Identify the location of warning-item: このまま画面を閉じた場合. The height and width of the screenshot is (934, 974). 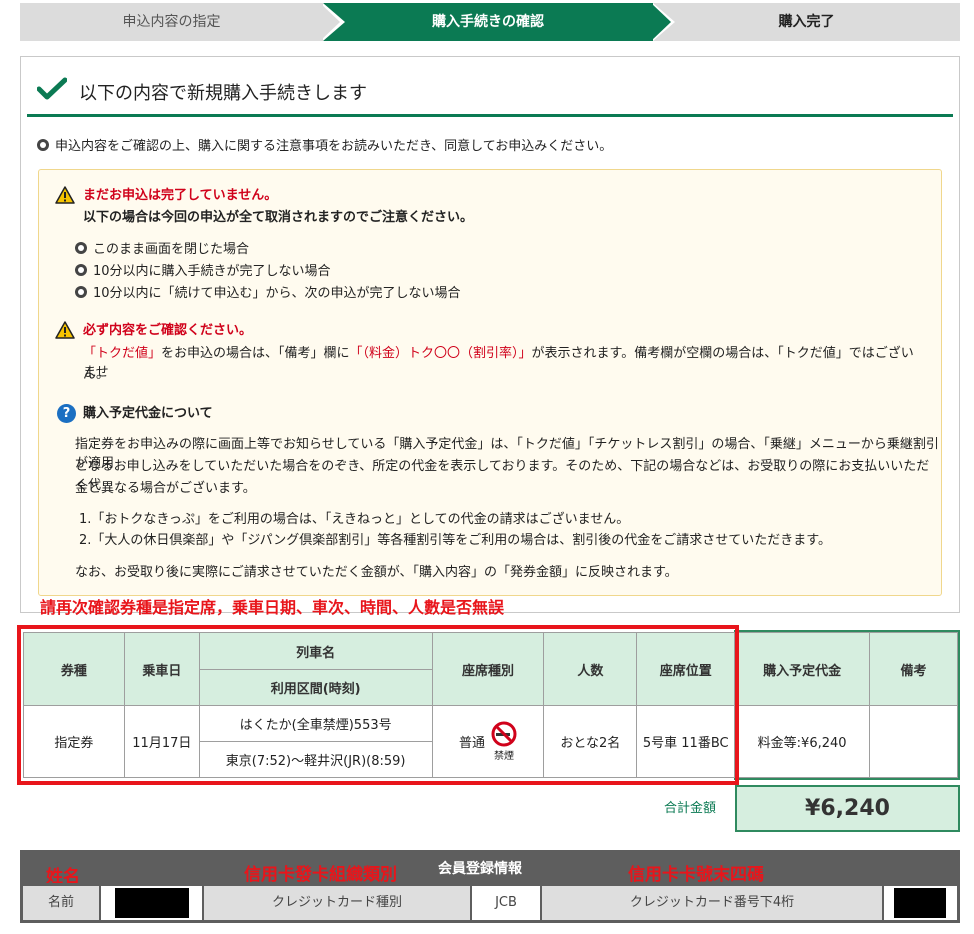
(162, 249).